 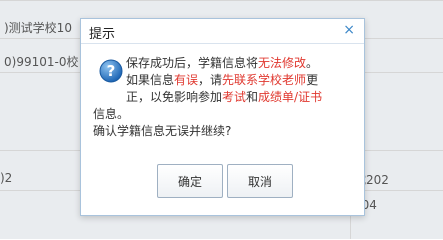 What do you see at coordinates (102, 34) in the screenshot?
I see `dialog-title: 提示` at bounding box center [102, 34].